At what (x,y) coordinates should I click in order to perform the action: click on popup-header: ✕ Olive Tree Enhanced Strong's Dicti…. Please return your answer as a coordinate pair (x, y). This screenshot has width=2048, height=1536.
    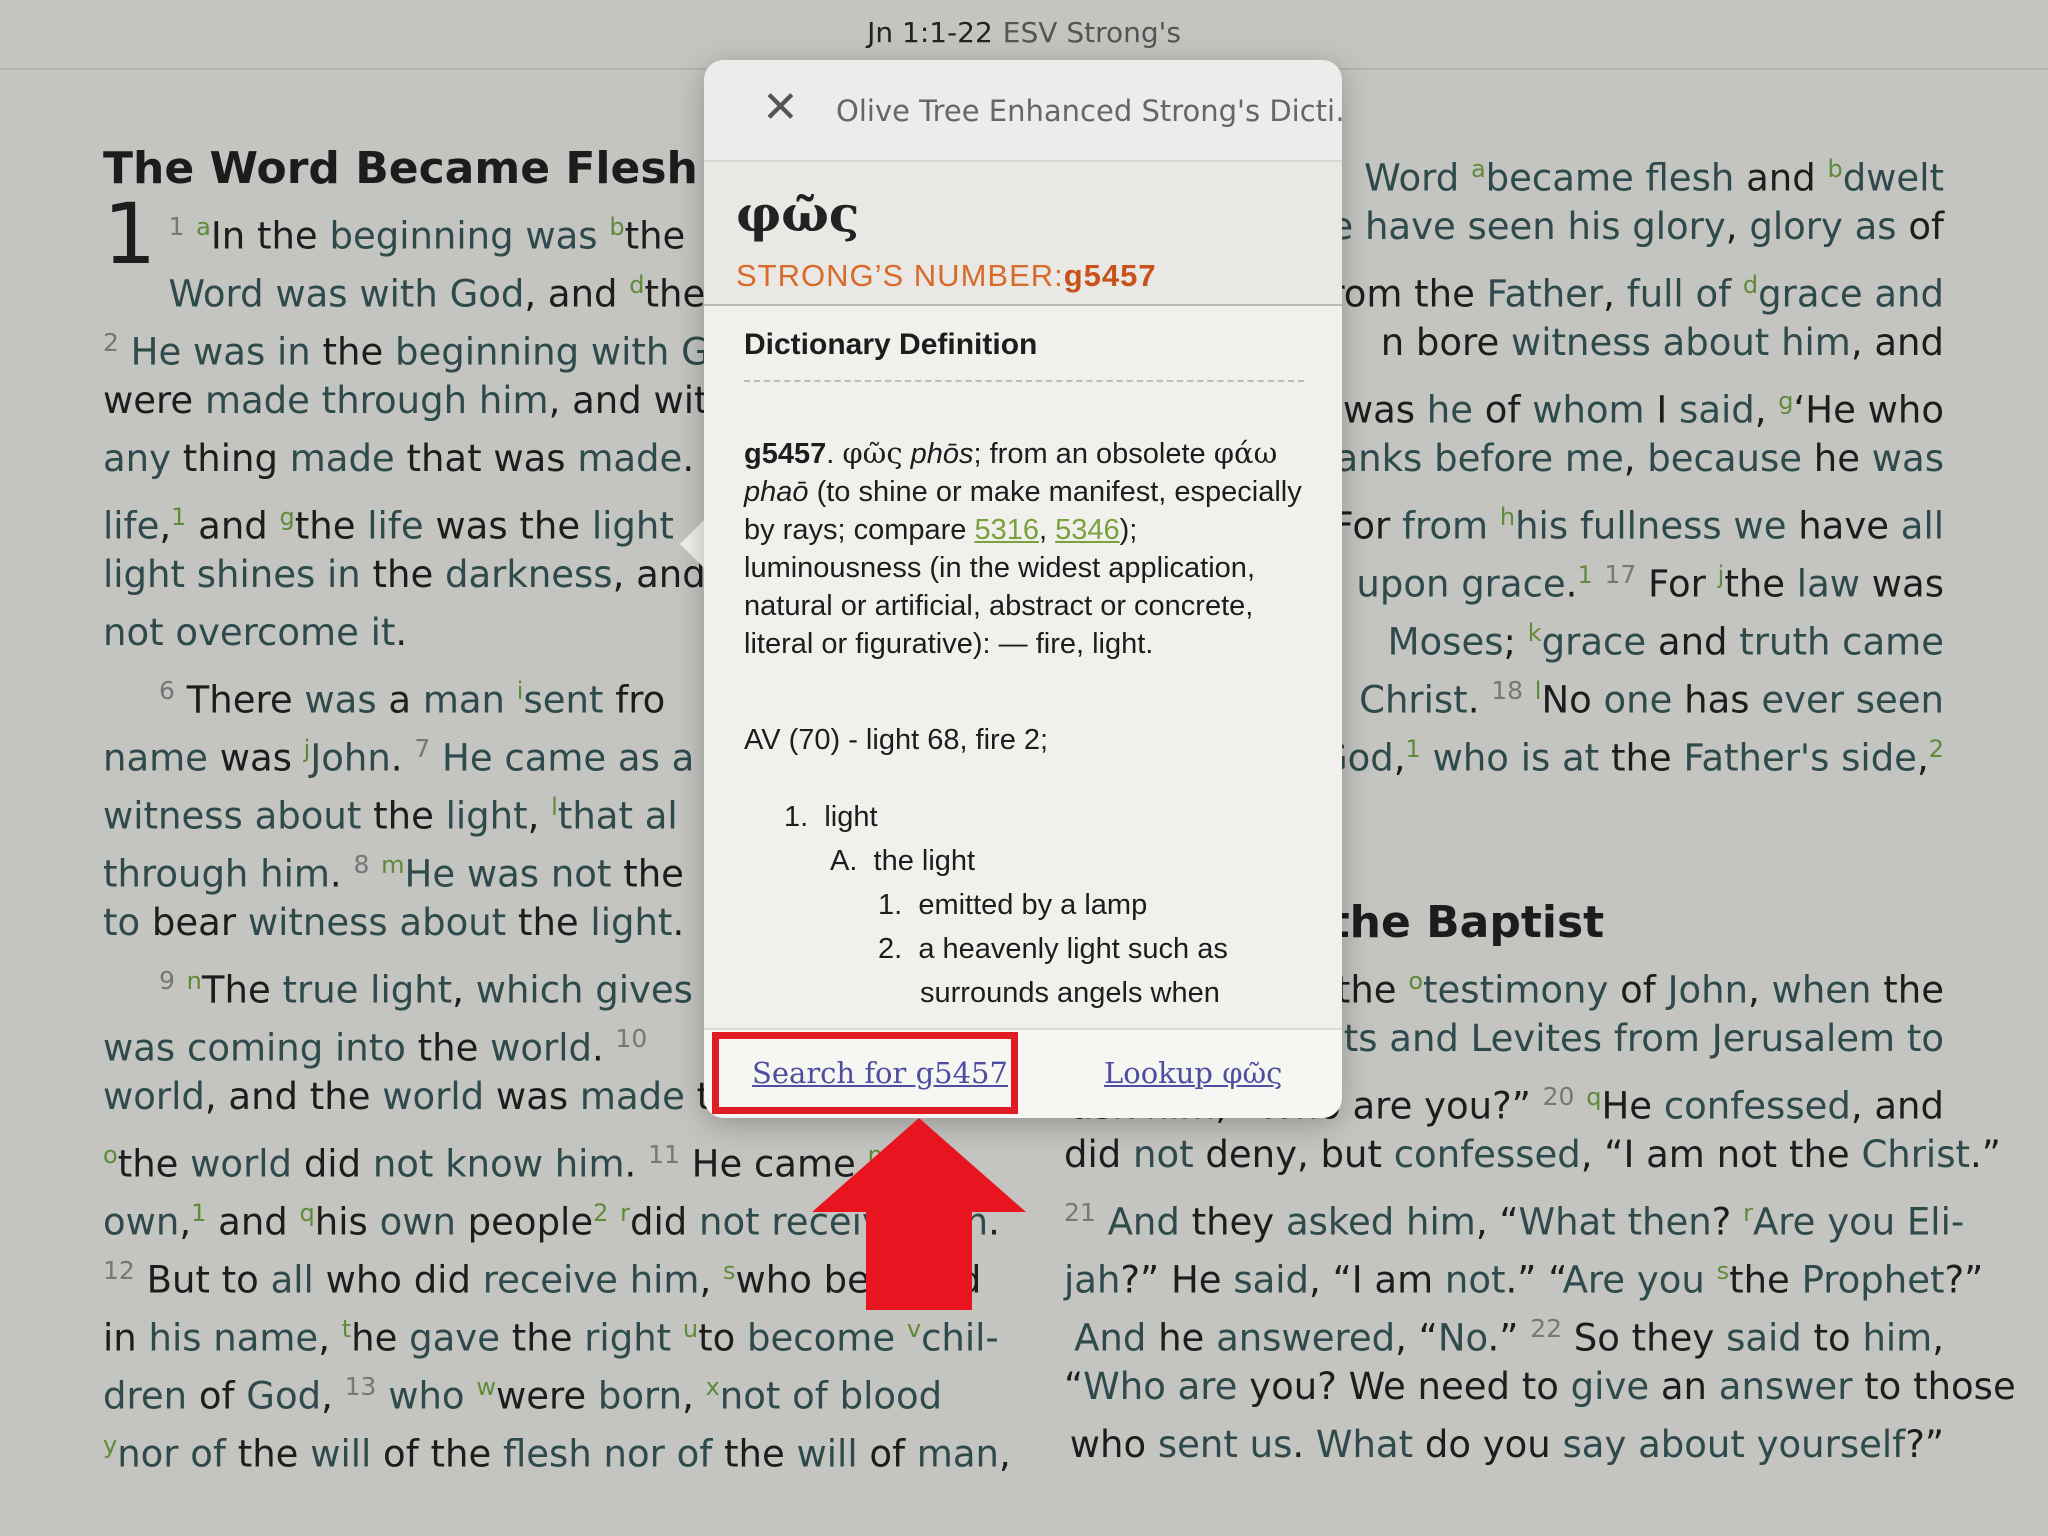
    Looking at the image, I should click on (1023, 111).